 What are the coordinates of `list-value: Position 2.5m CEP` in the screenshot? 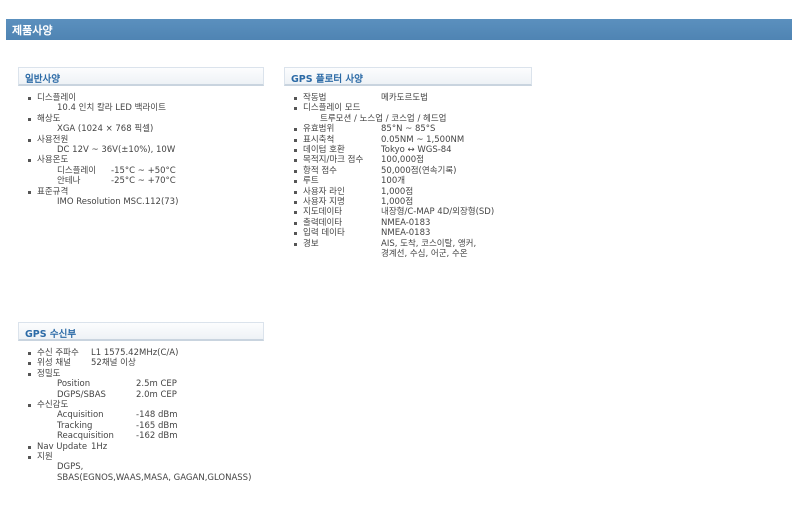 It's located at (117, 384).